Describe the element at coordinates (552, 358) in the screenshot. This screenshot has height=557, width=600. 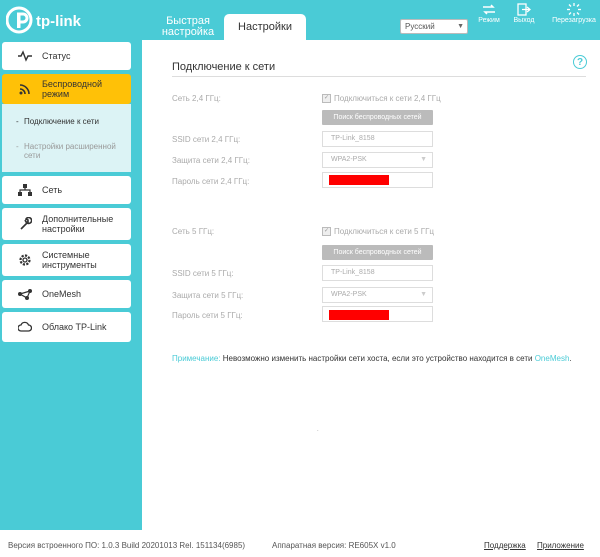
I see `onemesh-link: OneMesh` at that location.